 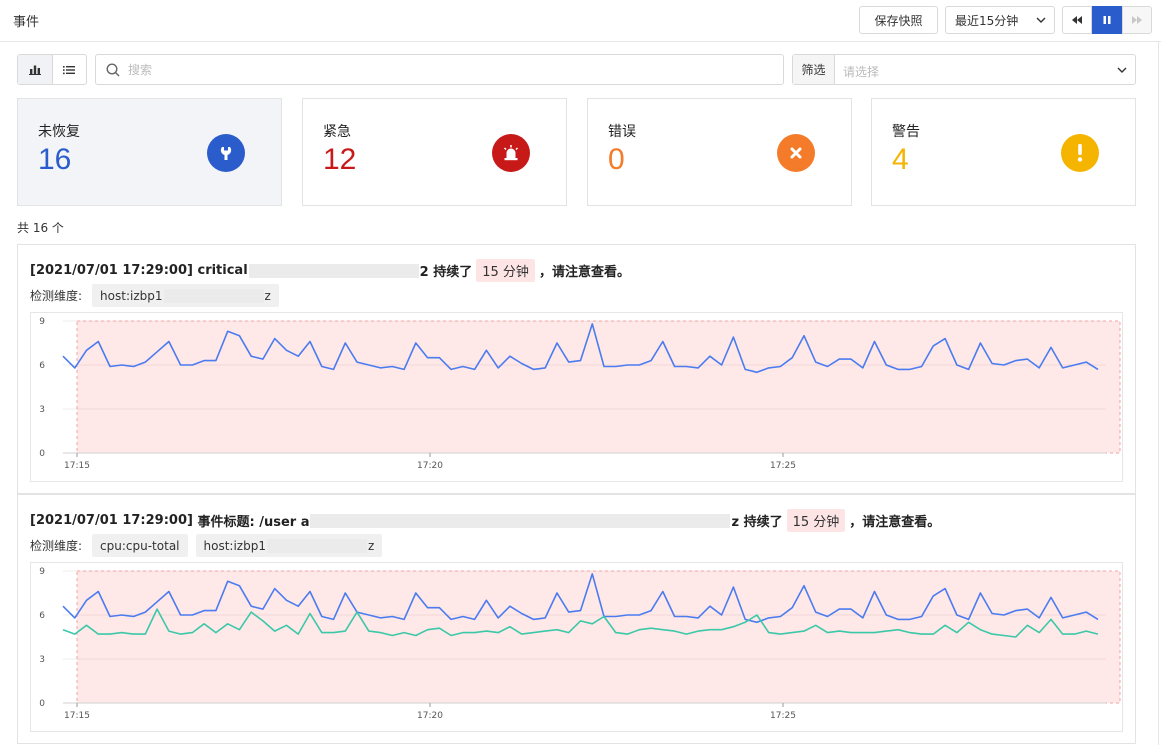 What do you see at coordinates (149, 152) in the screenshot?
I see `stat-card-unrecovered: 未恢复 16` at bounding box center [149, 152].